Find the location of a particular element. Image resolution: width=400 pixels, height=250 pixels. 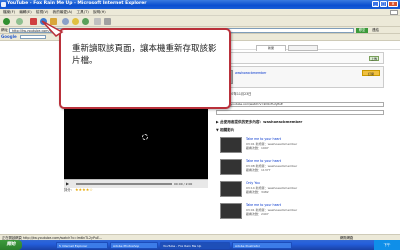

task-photoshop: Adobe Photoshop is located at coordinates (134, 245).